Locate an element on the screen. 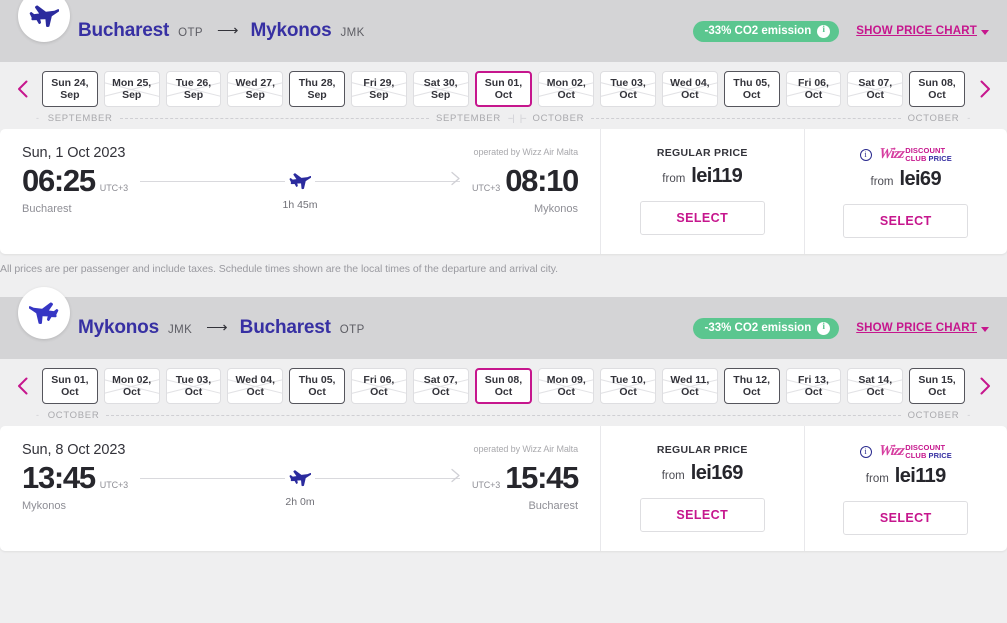 The height and width of the screenshot is (623, 1007). origin-airport-code: OTP is located at coordinates (190, 33).